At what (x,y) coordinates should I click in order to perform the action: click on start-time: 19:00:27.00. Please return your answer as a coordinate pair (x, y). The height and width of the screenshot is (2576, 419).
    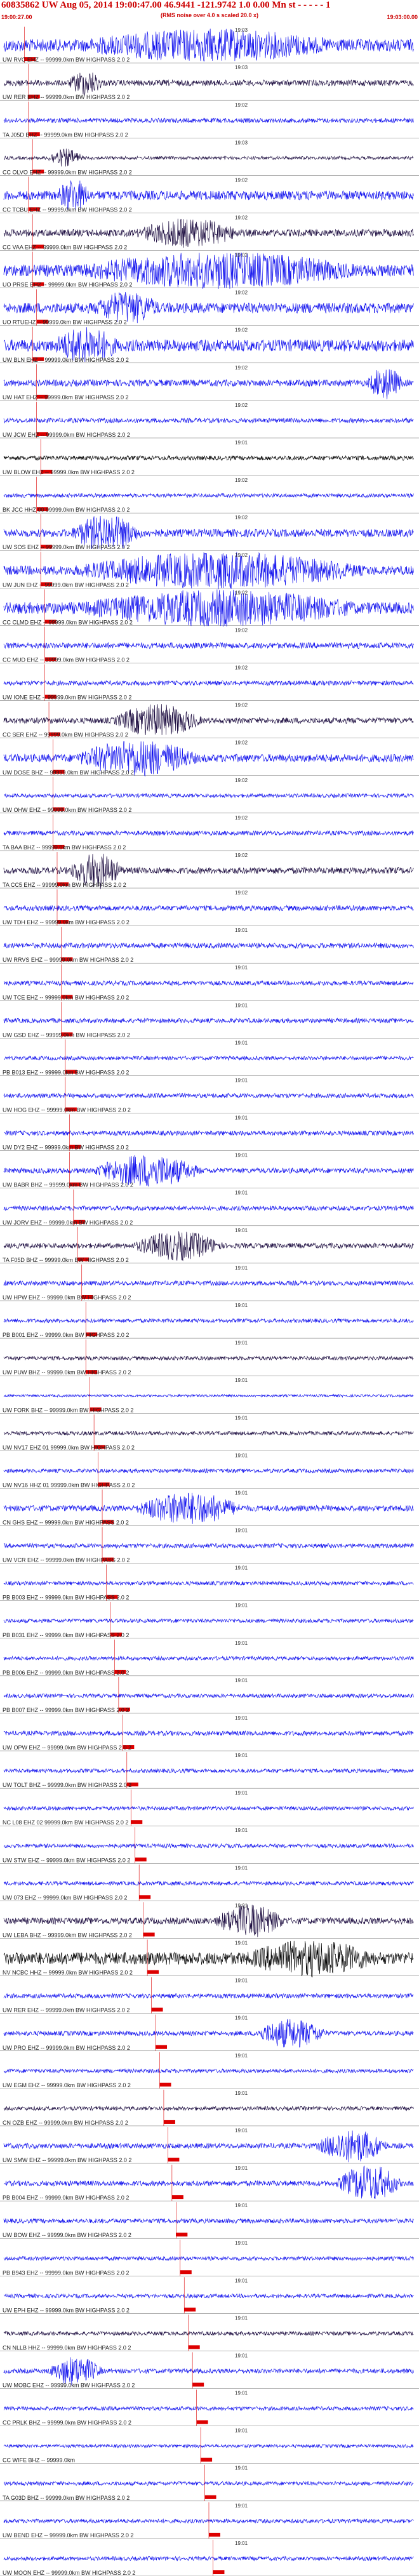
    Looking at the image, I should click on (16, 17).